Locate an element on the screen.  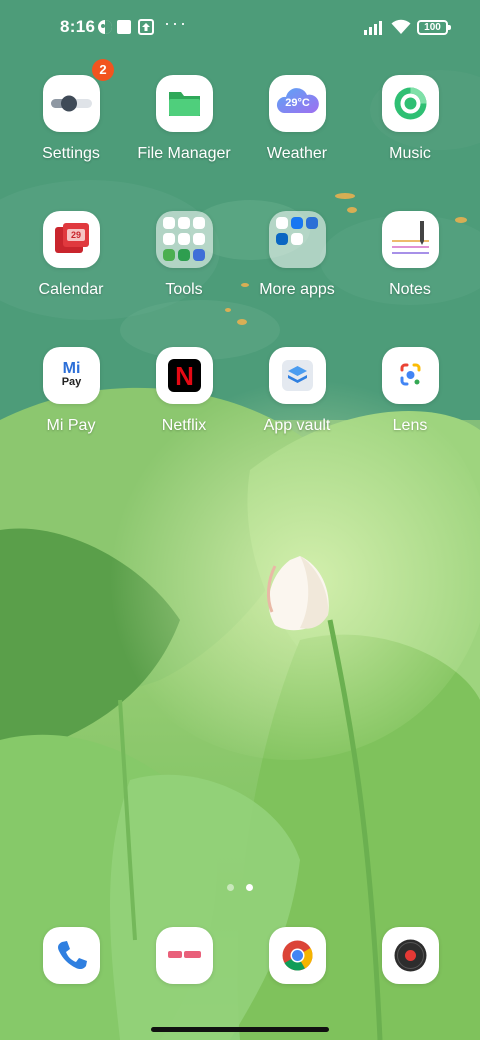
folder-tools: Tools is located at coordinates (184, 266).